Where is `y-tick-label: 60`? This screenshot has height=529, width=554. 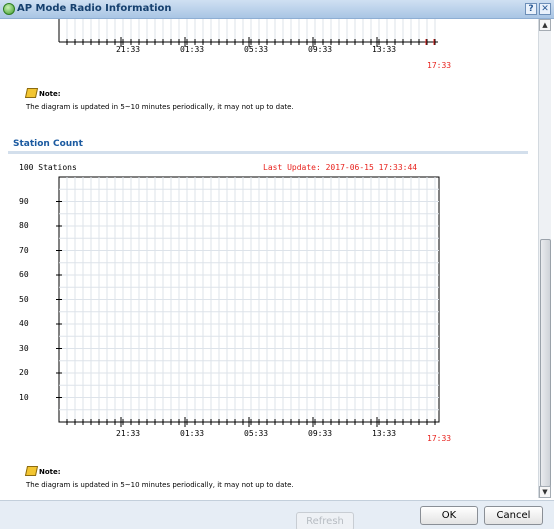 y-tick-label: 60 is located at coordinates (24, 274).